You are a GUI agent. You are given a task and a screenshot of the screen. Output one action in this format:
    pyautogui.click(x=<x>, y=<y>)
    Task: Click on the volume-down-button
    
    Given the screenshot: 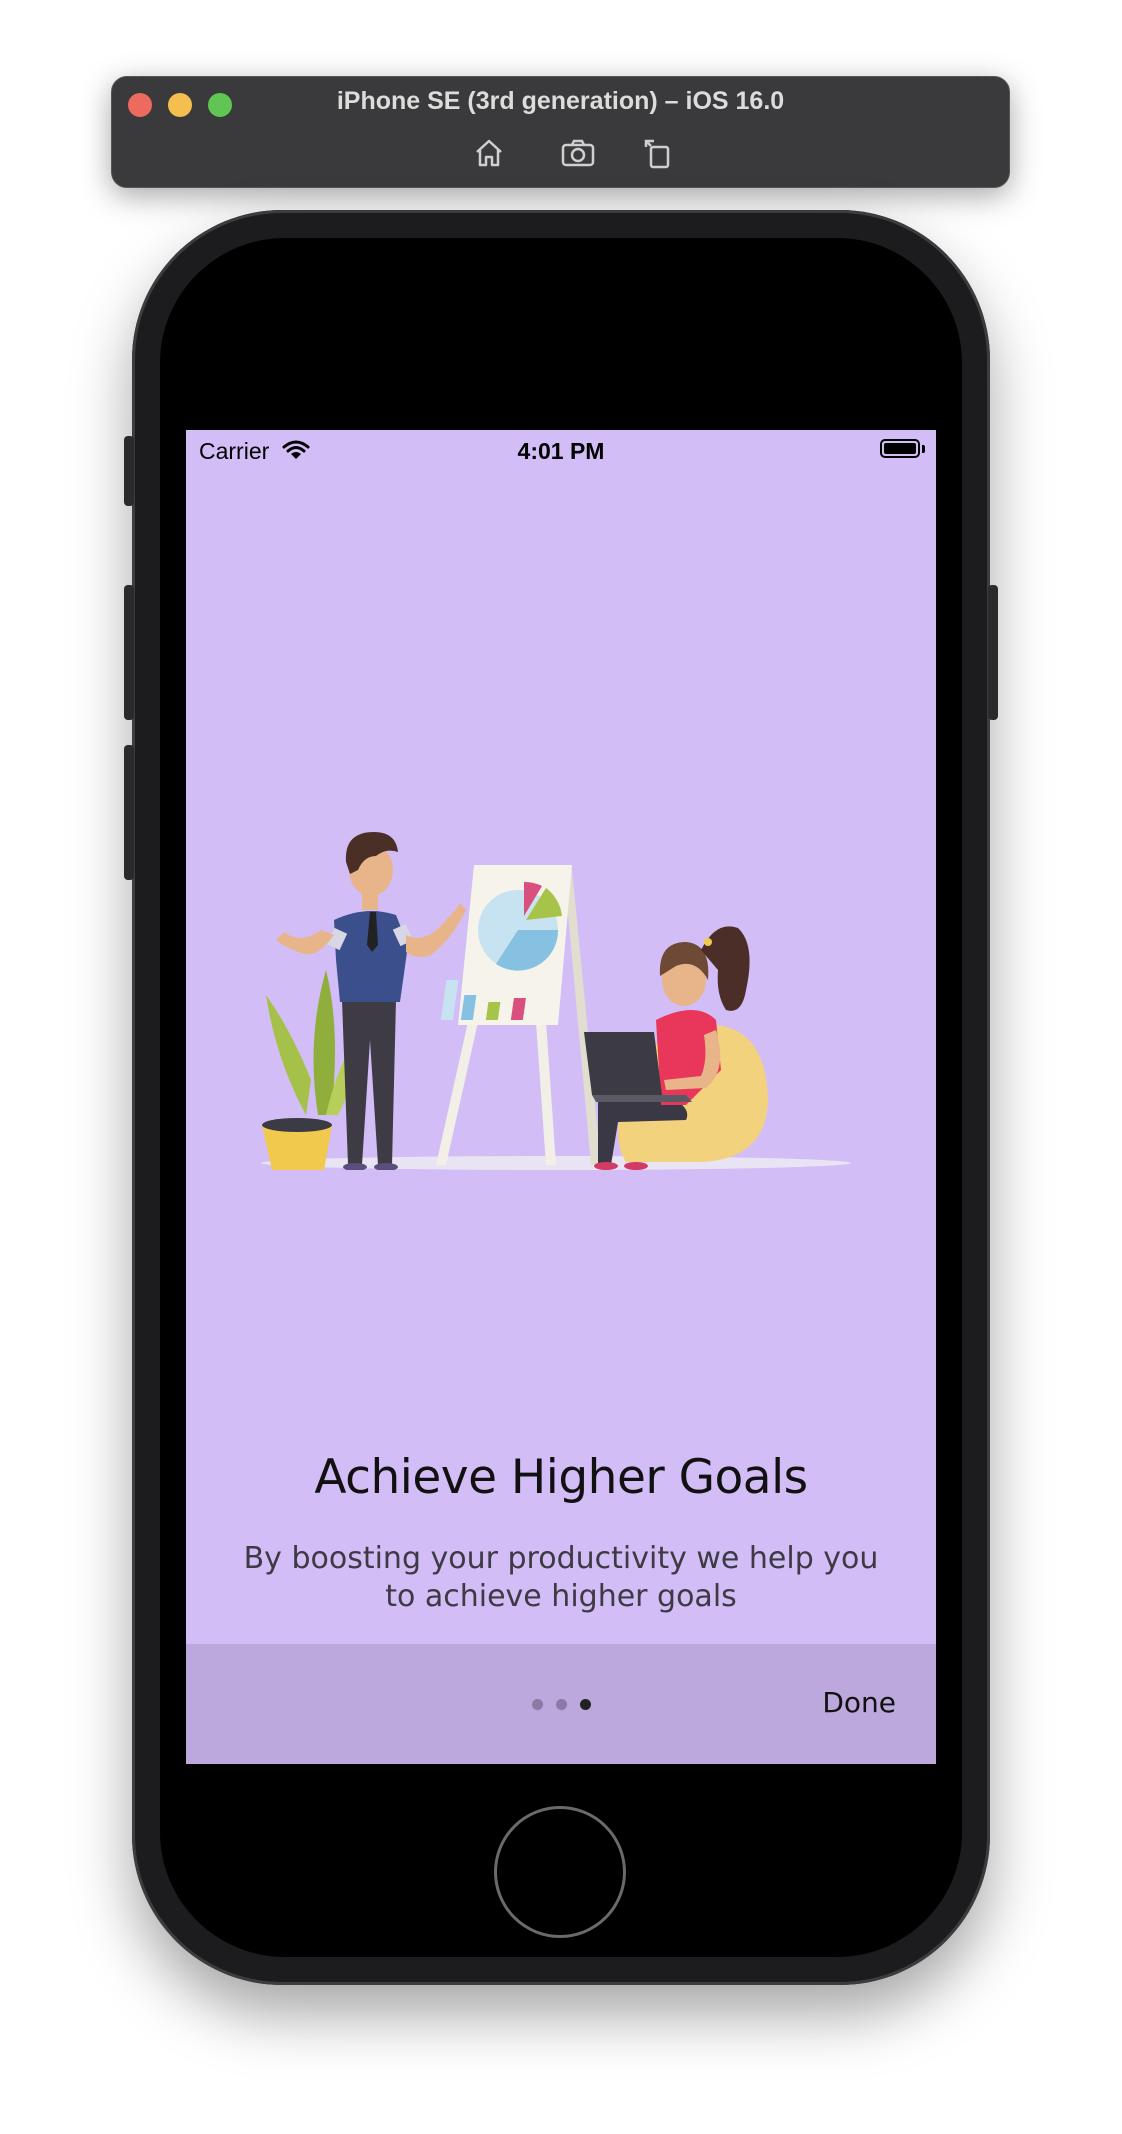 What is the action you would take?
    pyautogui.click(x=129, y=812)
    